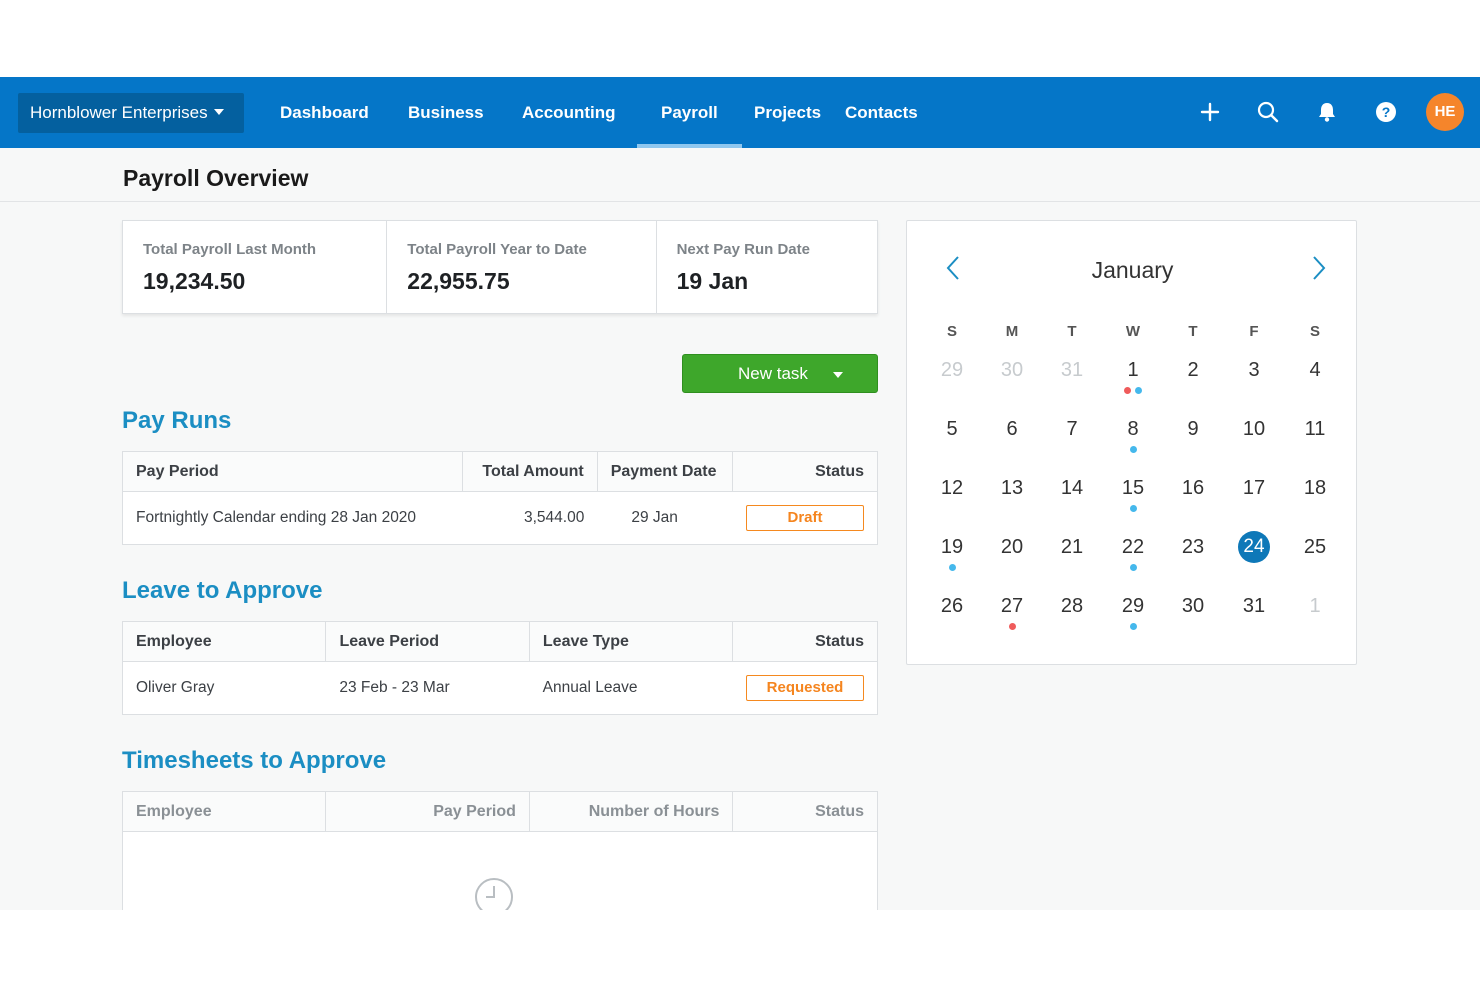 Image resolution: width=1480 pixels, height=987 pixels. I want to click on calendar-day: 11, so click(1315, 429).